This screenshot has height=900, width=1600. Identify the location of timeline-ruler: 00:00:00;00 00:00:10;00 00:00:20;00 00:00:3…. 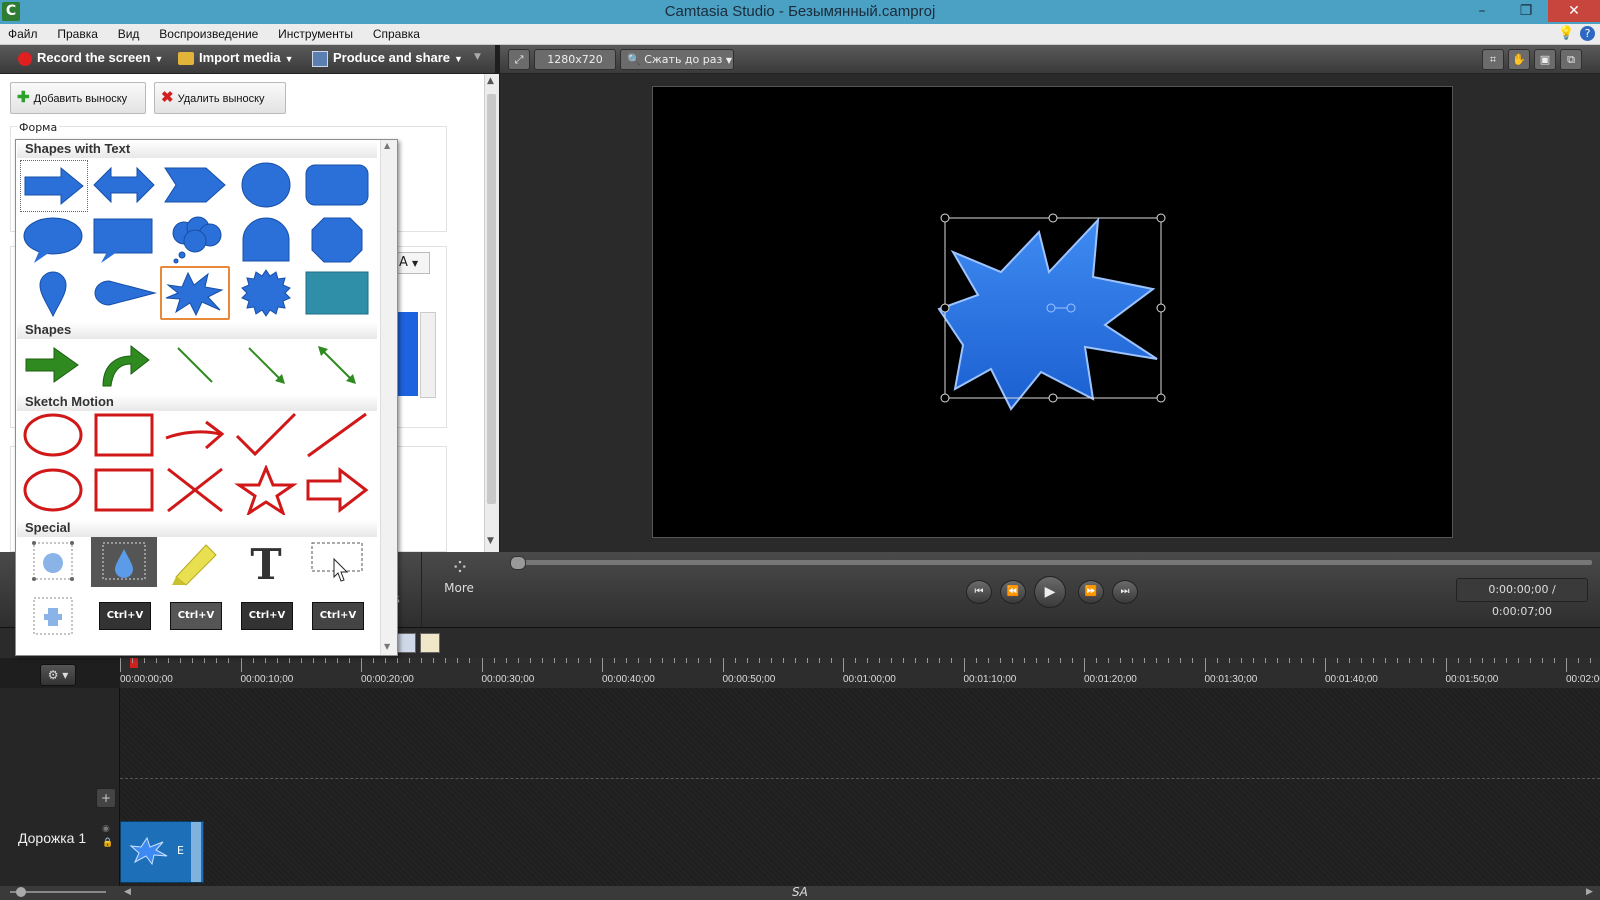
(860, 673).